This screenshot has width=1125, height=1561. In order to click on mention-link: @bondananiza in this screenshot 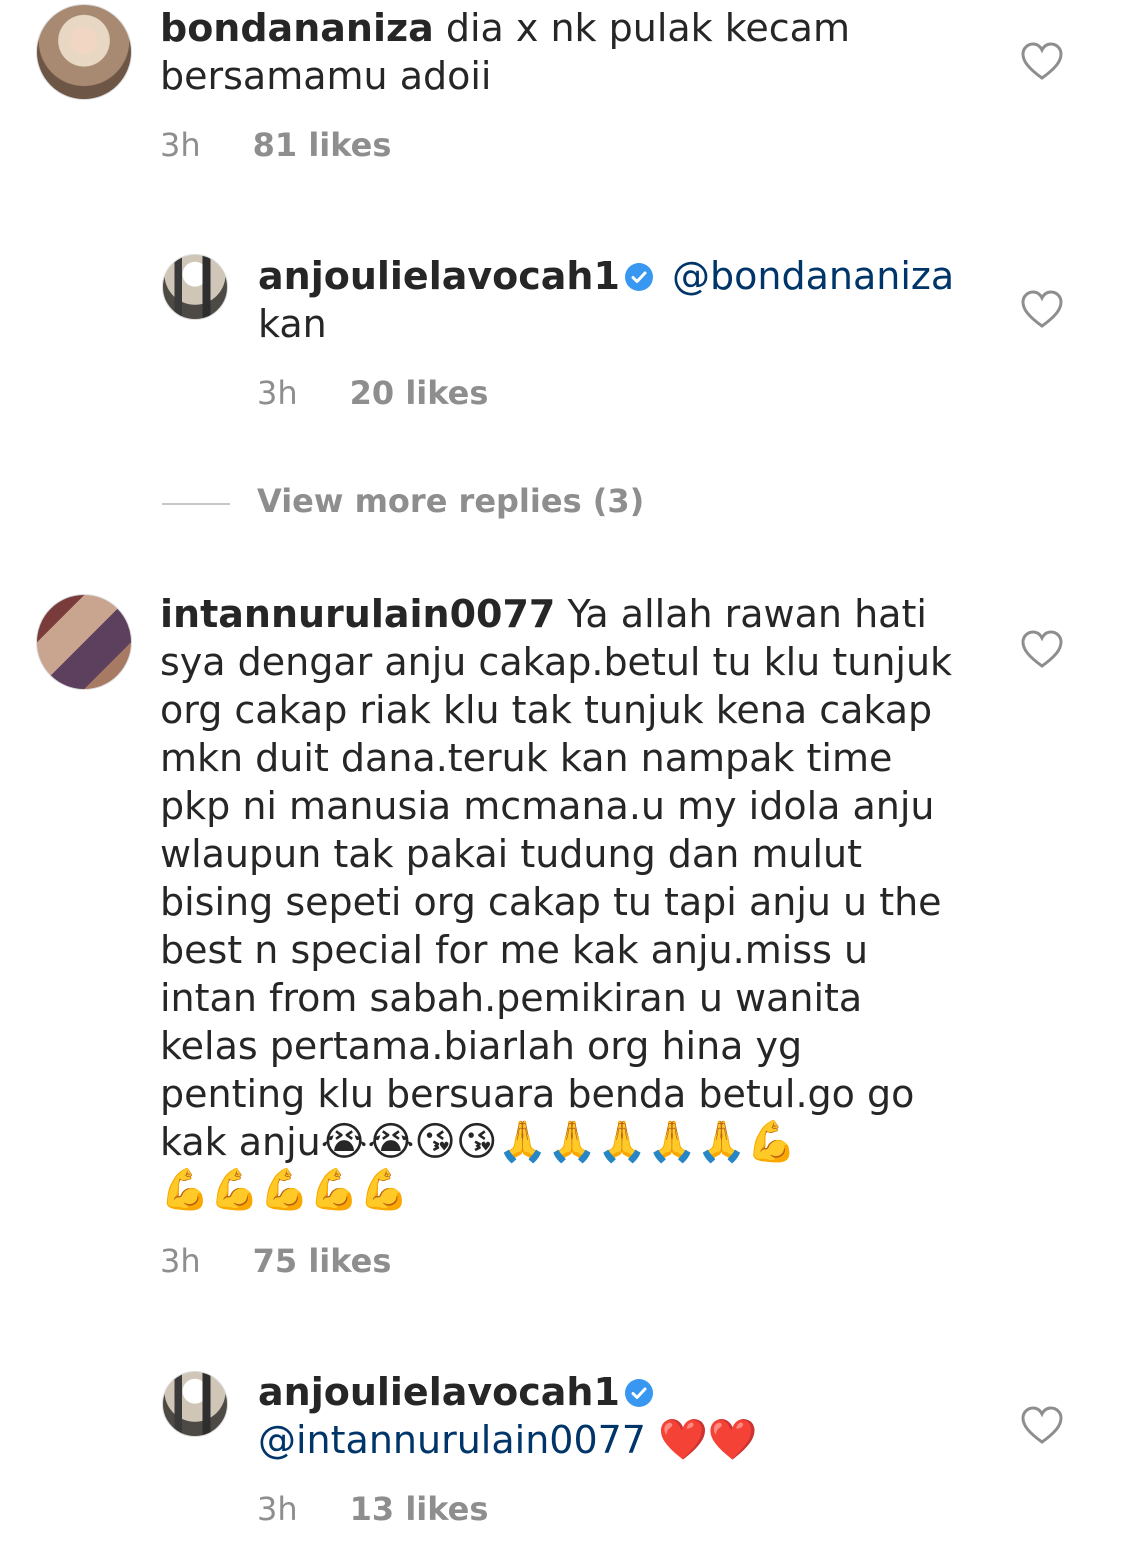, I will do `click(813, 276)`.